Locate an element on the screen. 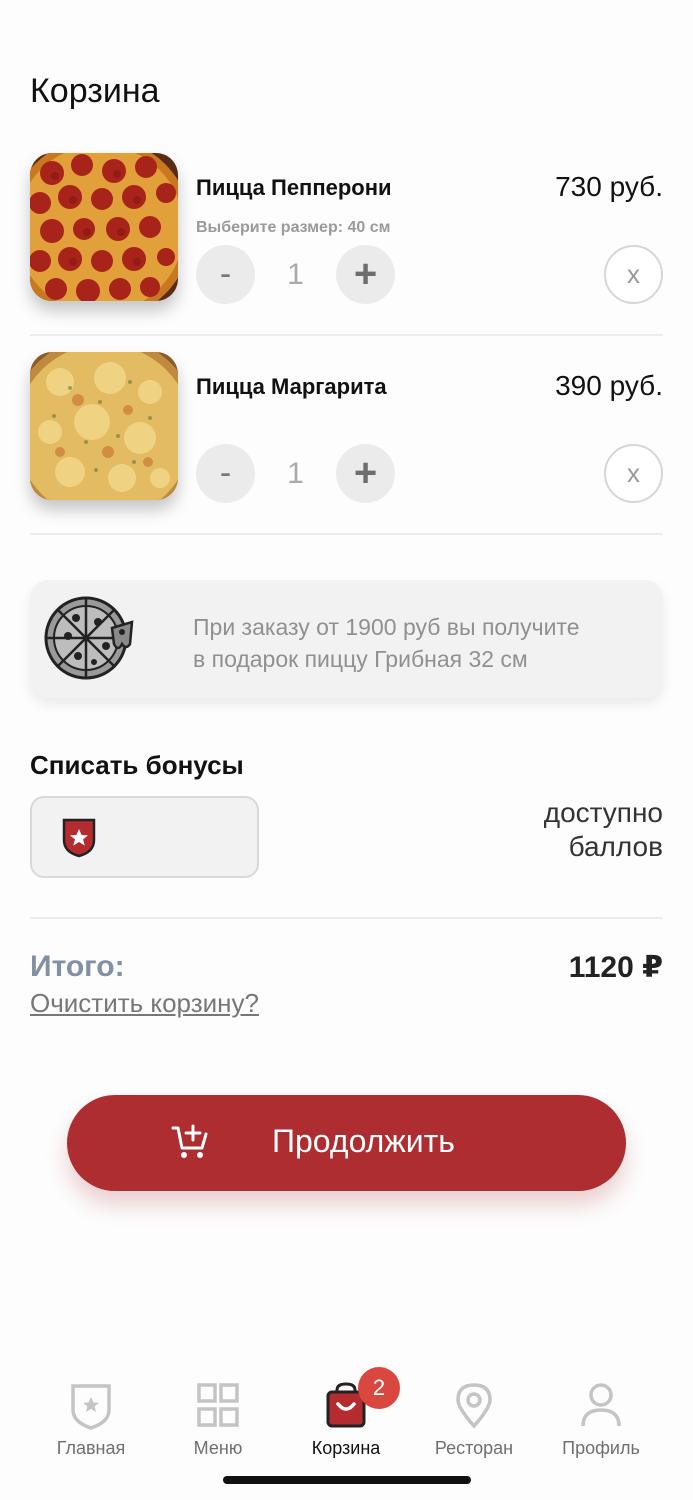 This screenshot has height=1500, width=693. tab-cart: Корзина 2 is located at coordinates (346, 1416).